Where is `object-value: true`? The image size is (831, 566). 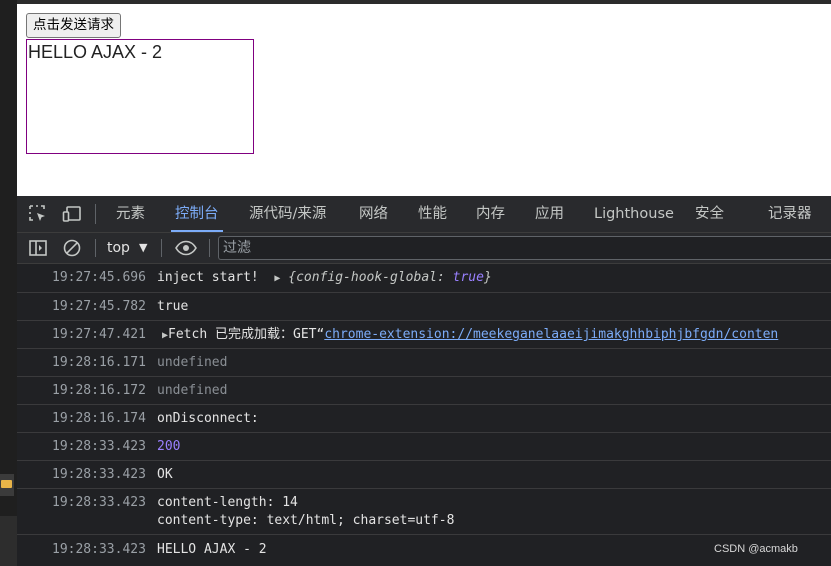
object-value: true is located at coordinates (468, 277).